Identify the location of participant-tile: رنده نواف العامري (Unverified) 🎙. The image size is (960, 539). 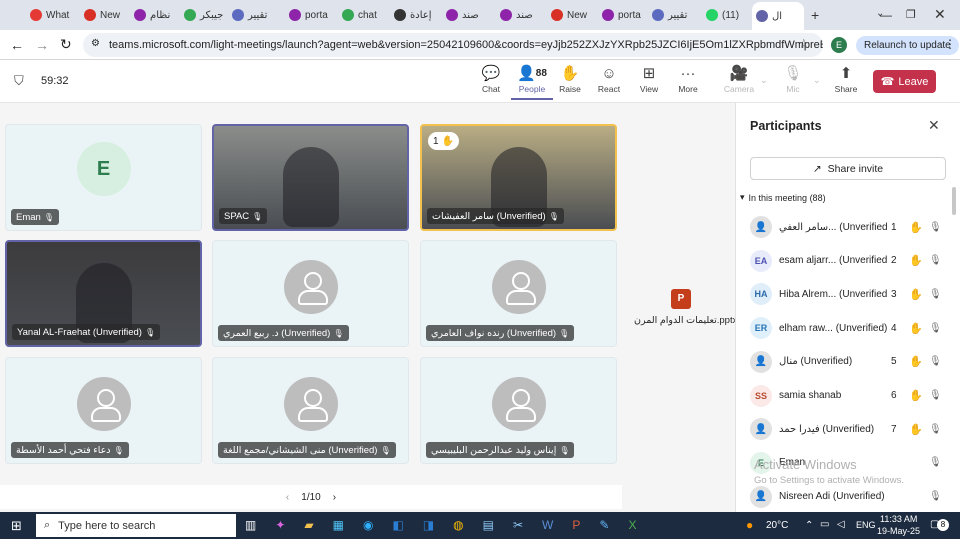
(518, 293).